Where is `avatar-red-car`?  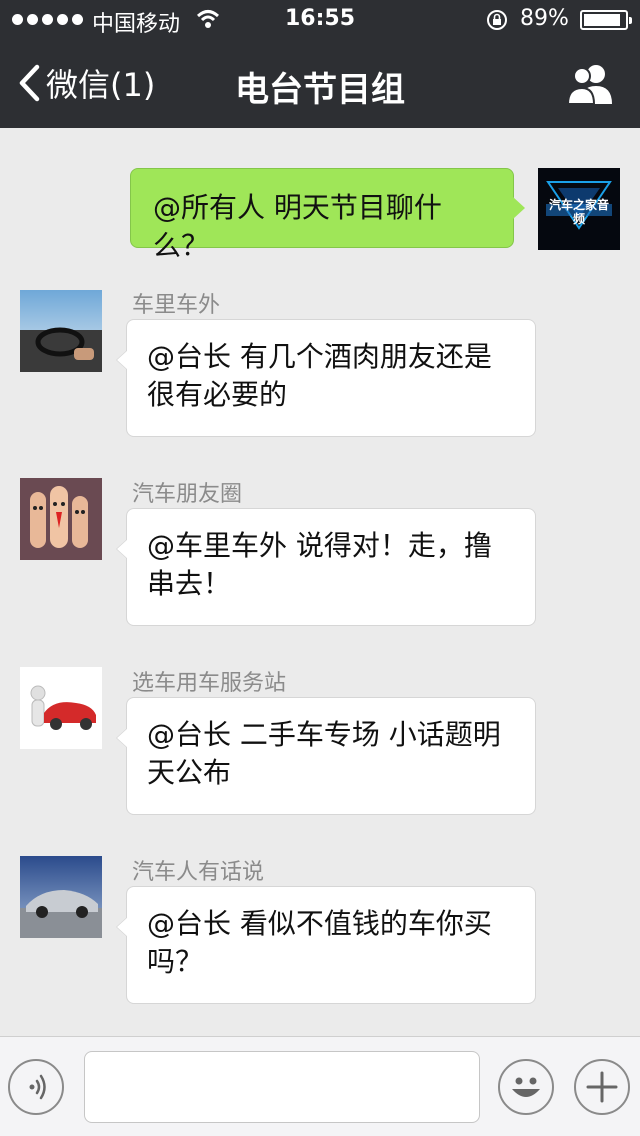 avatar-red-car is located at coordinates (61, 708).